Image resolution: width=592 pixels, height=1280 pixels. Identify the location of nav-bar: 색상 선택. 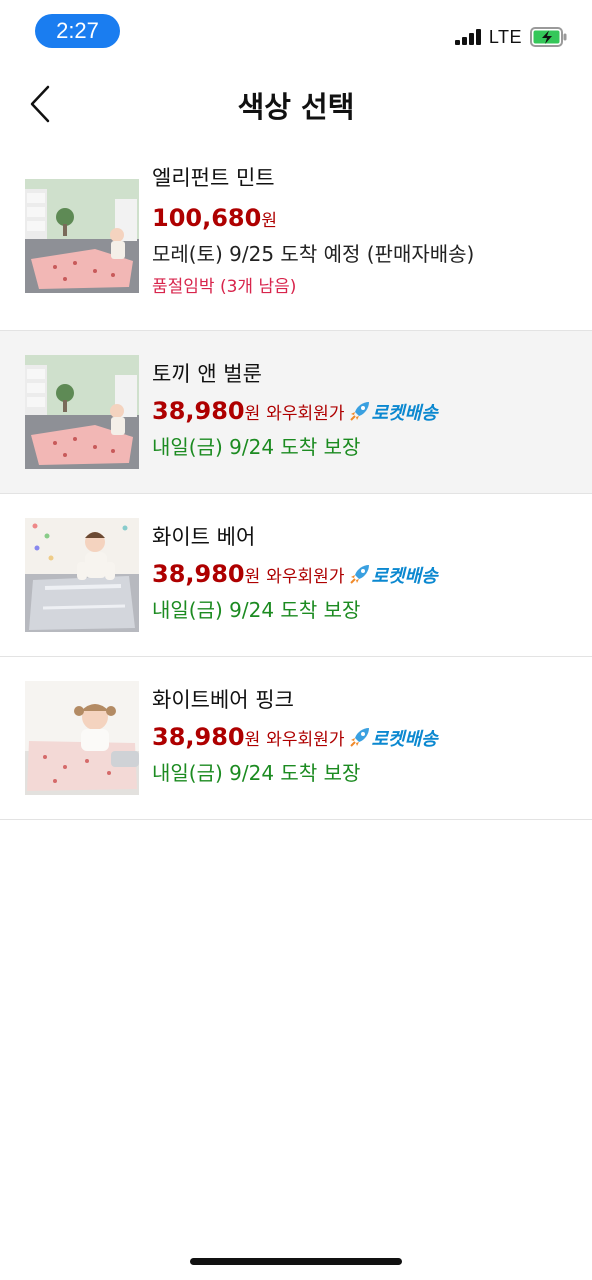
(296, 106).